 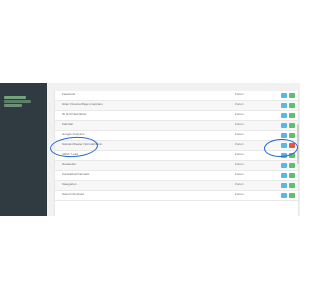 I want to click on row-name: Saved Checkout, so click(x=73, y=194).